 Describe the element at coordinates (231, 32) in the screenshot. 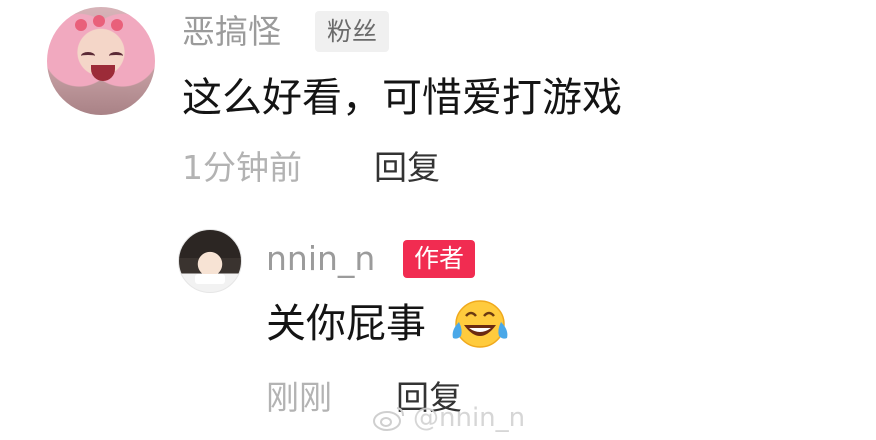

I see `commenter-username: 恶搞怪` at that location.